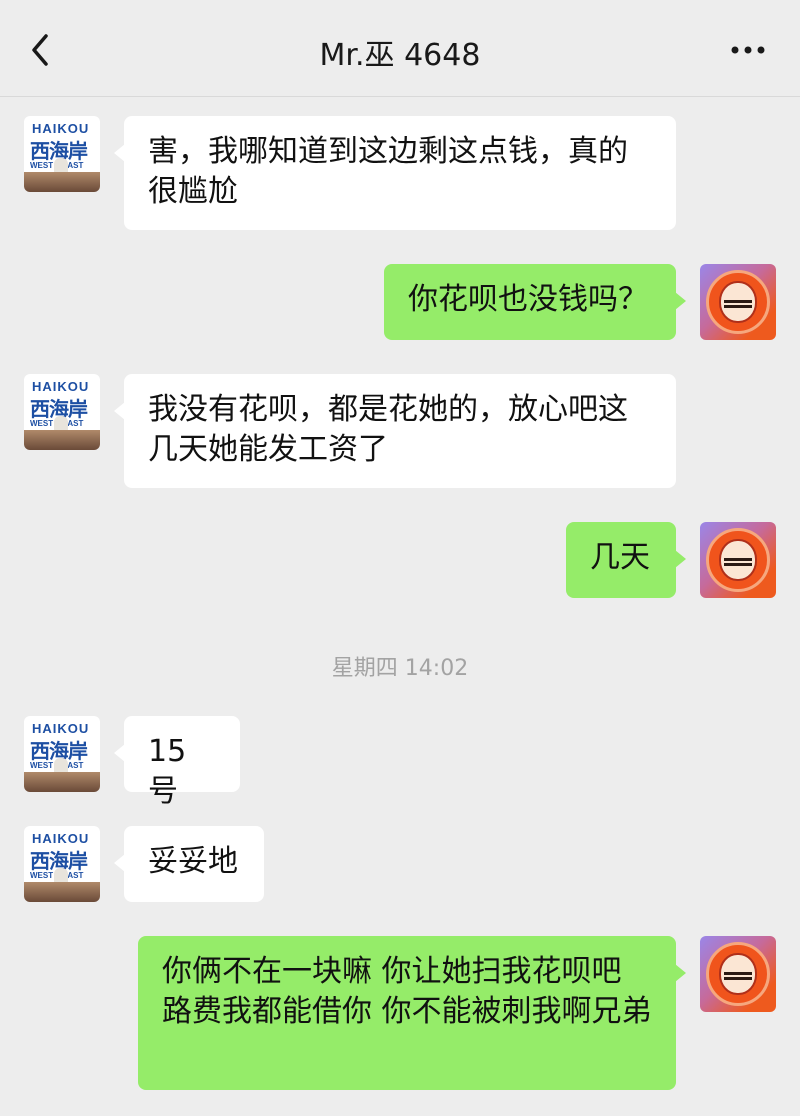 The width and height of the screenshot is (800, 1116). Describe the element at coordinates (189, 864) in the screenshot. I see `message-bubble: 妥妥地` at that location.